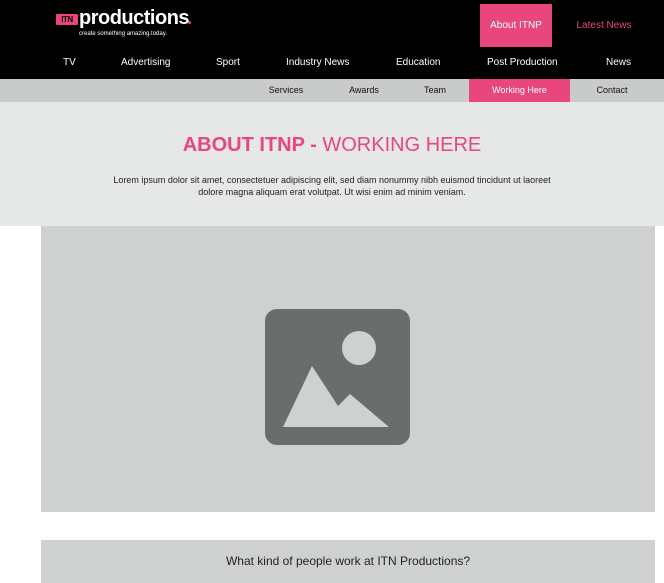 The height and width of the screenshot is (583, 664). I want to click on nav-item-industry-news: Industry News, so click(317, 63).